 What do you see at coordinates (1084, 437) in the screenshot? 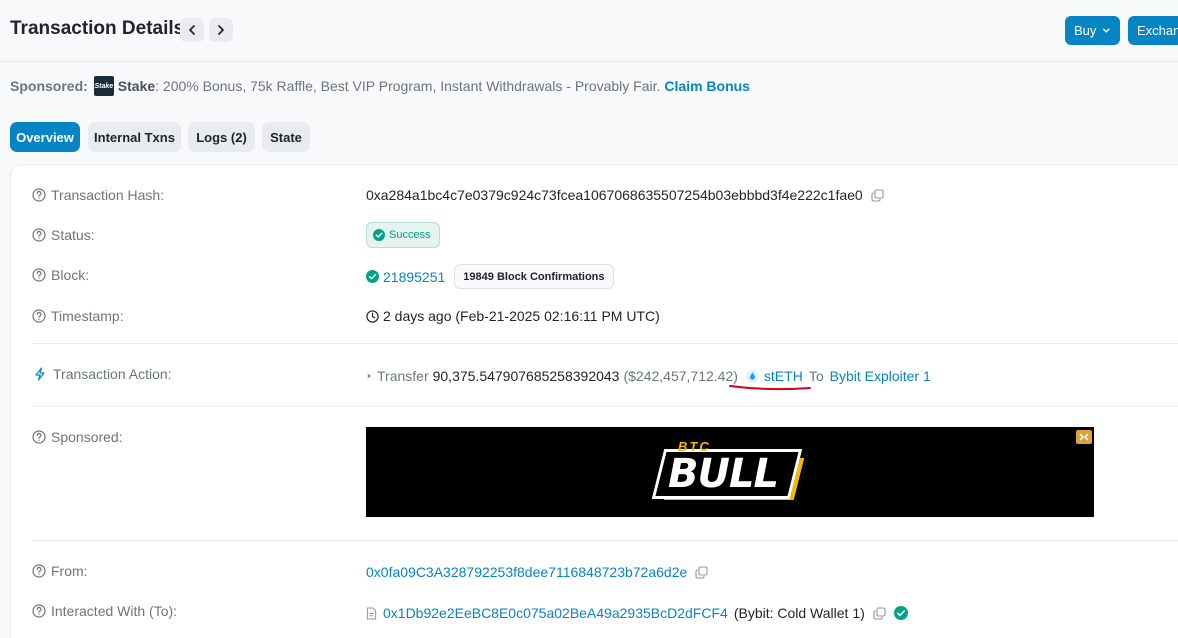
I see `ad-close-icon` at bounding box center [1084, 437].